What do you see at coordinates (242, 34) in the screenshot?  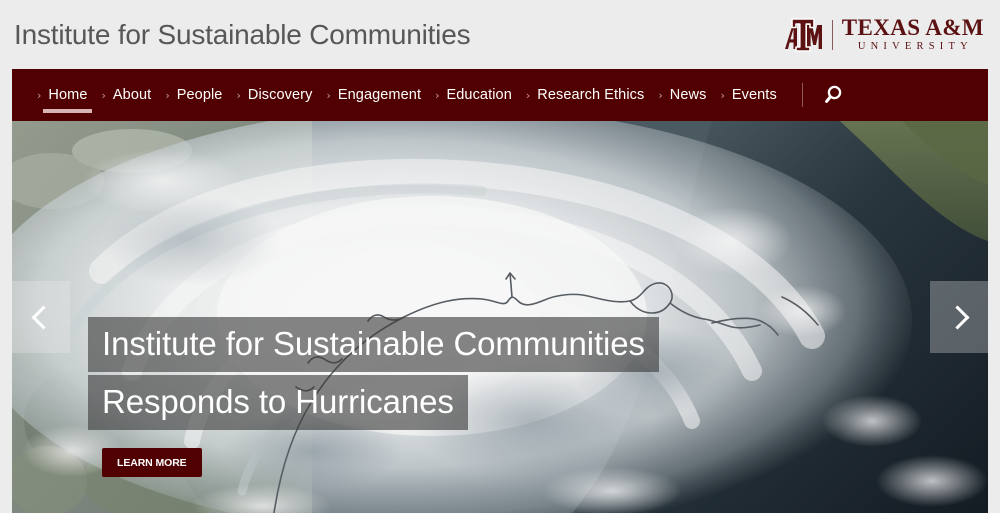 I see `page-title: Institute for Sustainable Communities` at bounding box center [242, 34].